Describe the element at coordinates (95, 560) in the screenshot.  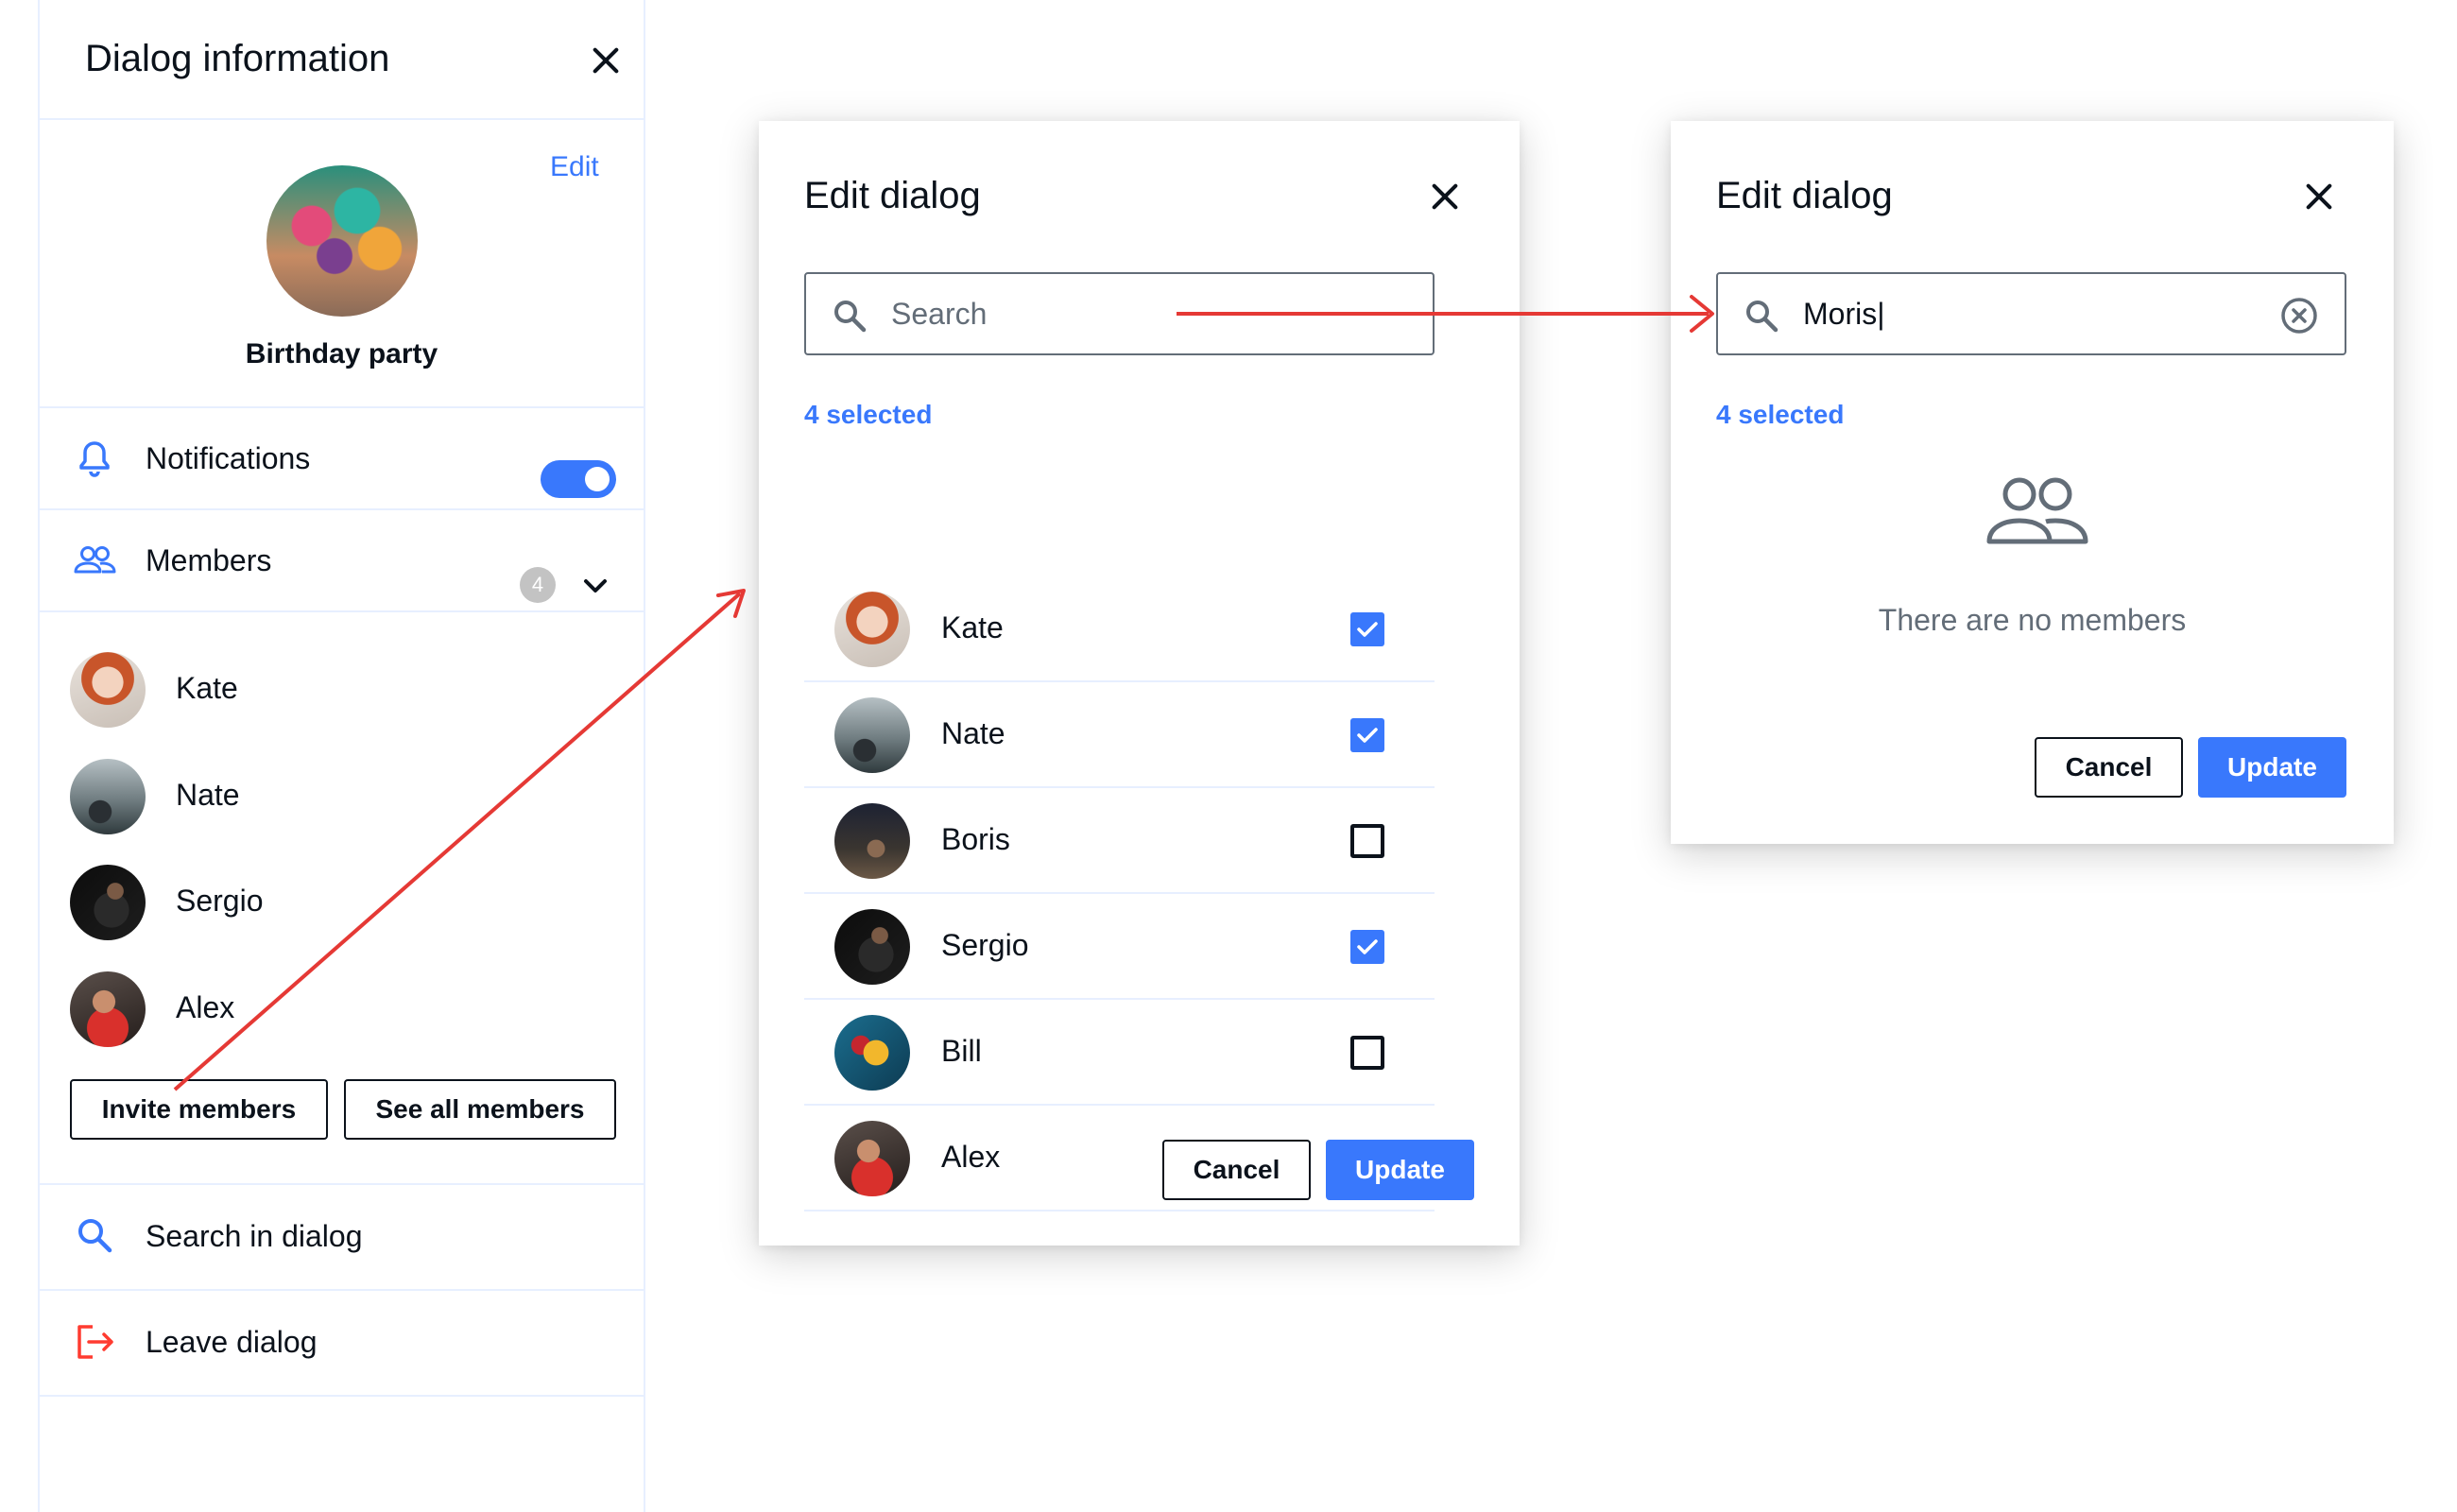
I see `members-icon` at that location.